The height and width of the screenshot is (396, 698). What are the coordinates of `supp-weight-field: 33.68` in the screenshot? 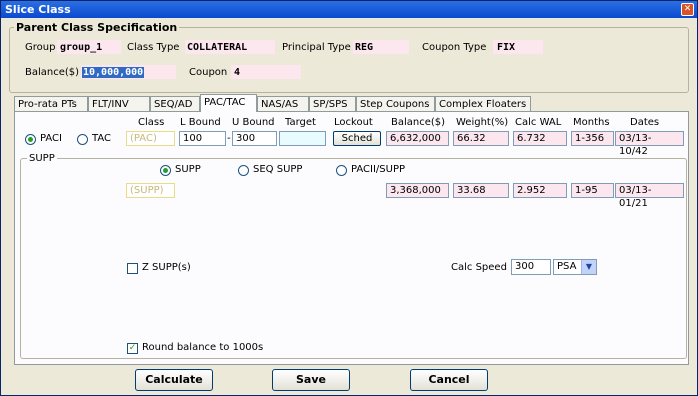 It's located at (481, 190).